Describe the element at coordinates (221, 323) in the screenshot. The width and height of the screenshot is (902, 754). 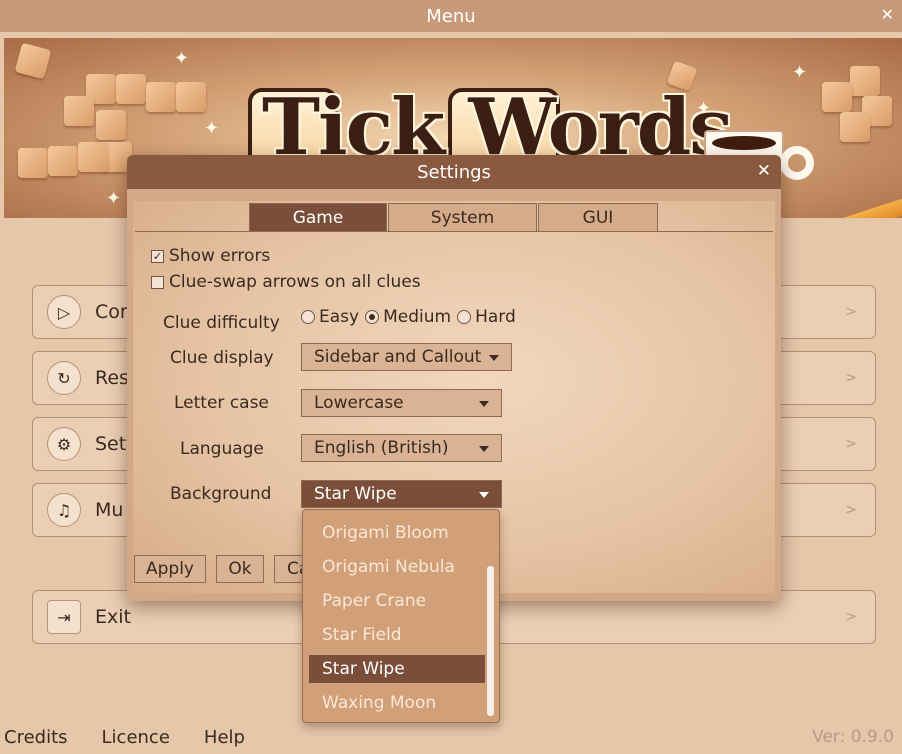
I see `clue-difficulty-label: Clue difficulty` at that location.